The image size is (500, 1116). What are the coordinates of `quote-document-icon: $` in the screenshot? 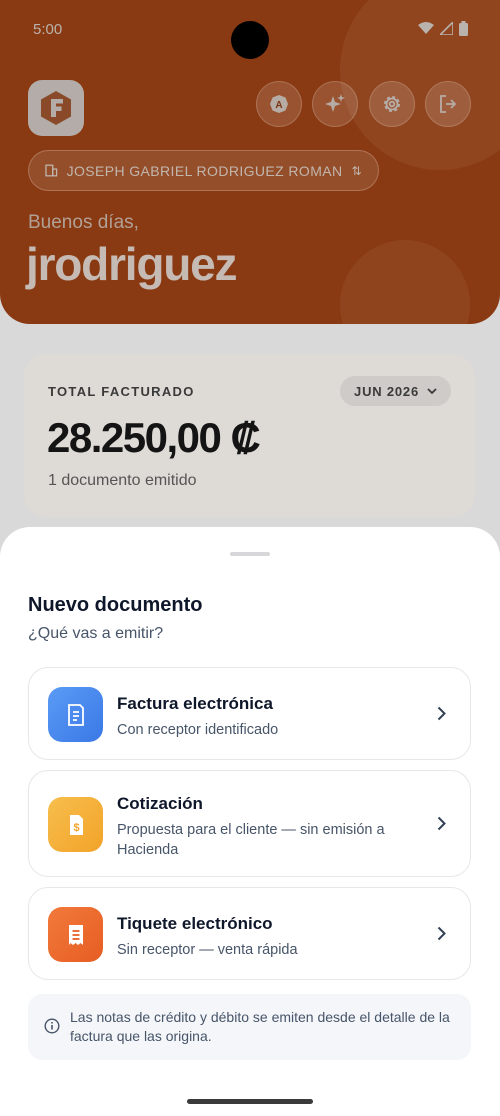 It's located at (75, 824).